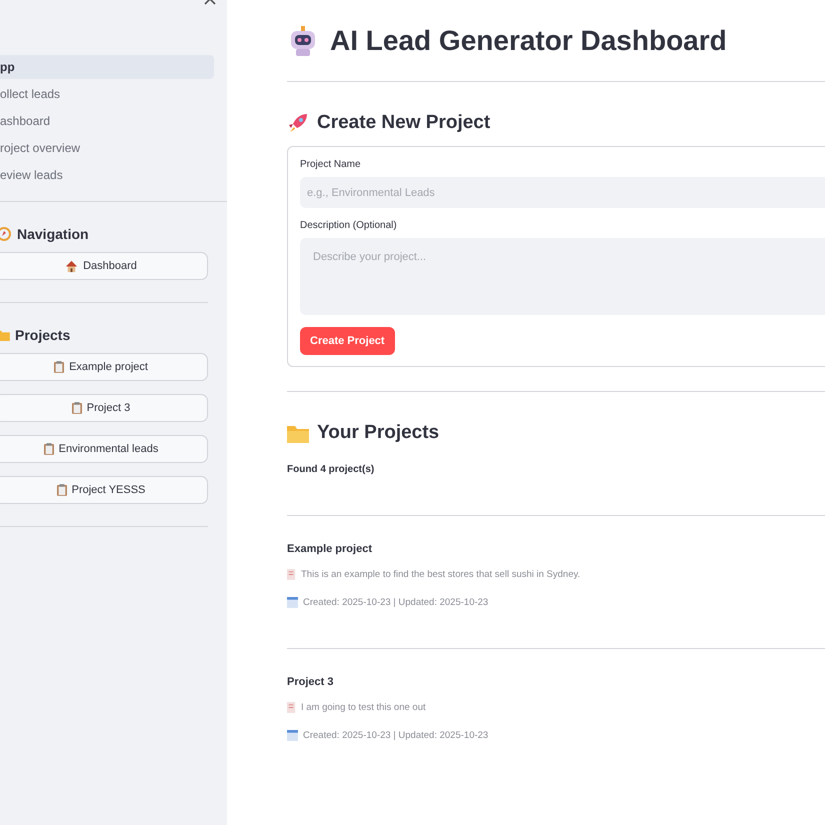 The width and height of the screenshot is (825, 825). I want to click on dashboard-button: Dashboard, so click(104, 266).